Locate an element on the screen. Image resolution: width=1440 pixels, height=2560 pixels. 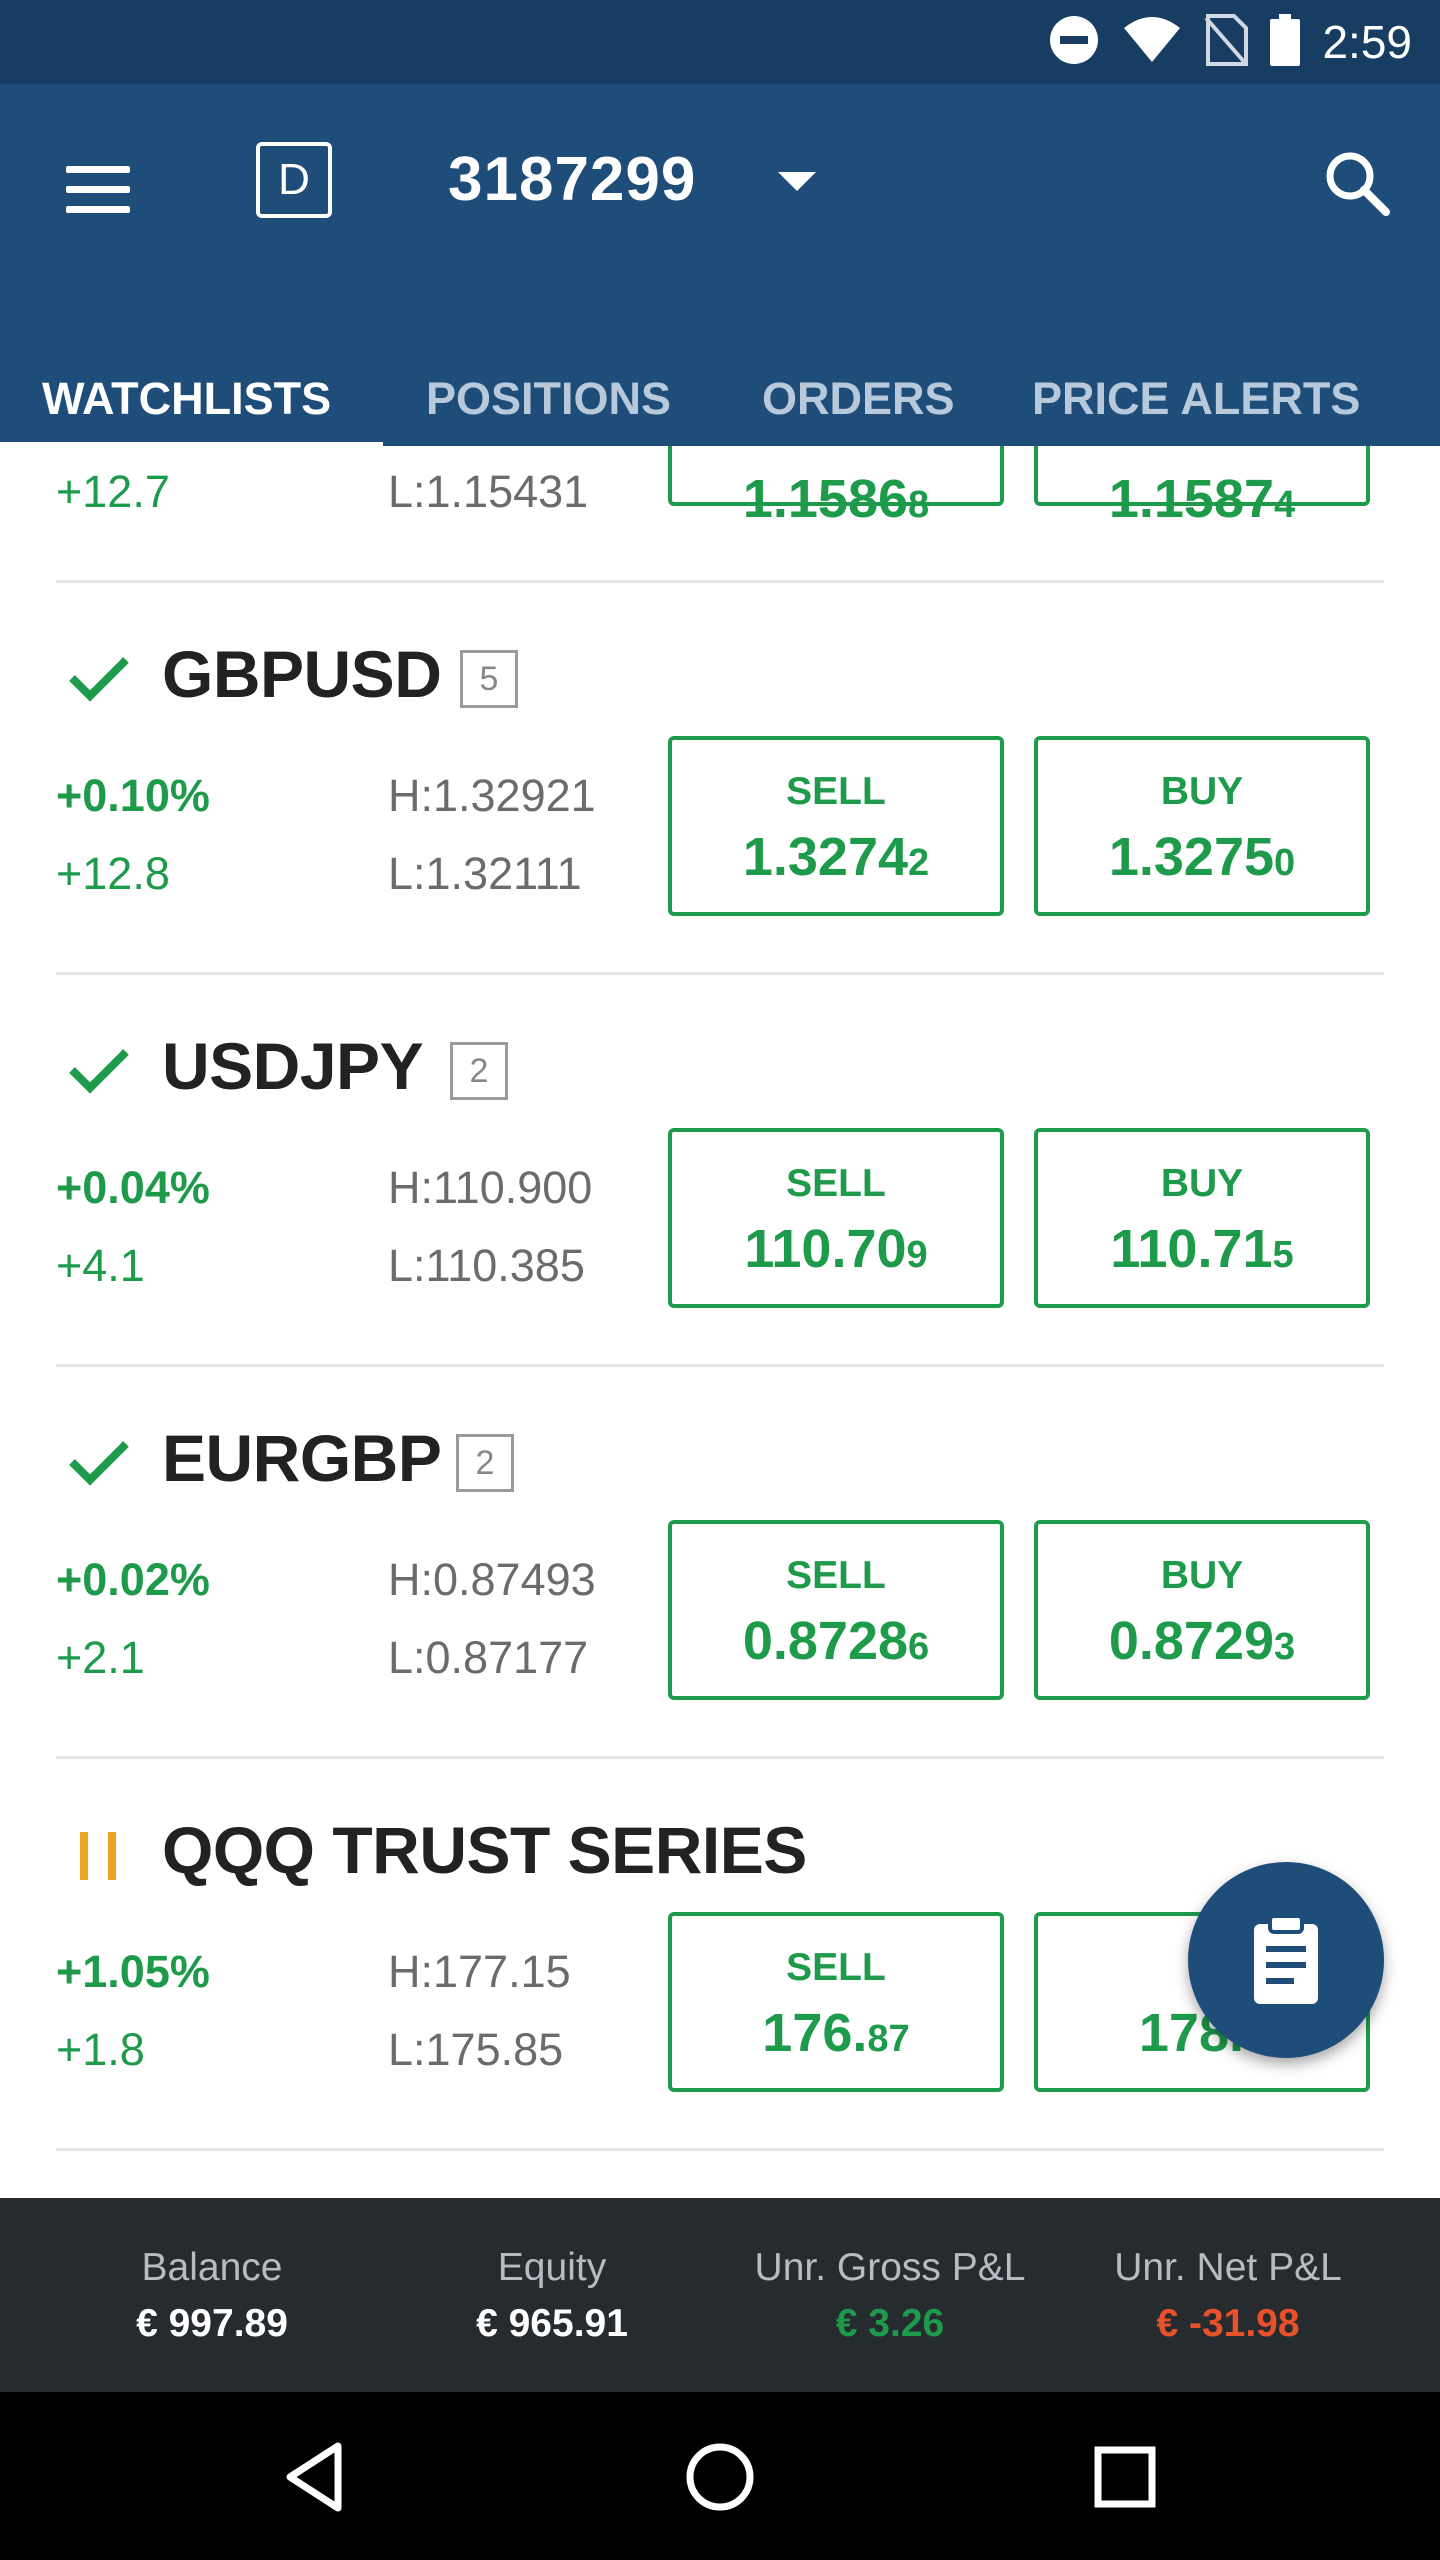
buy-button: 1.15874 is located at coordinates (1202, 487).